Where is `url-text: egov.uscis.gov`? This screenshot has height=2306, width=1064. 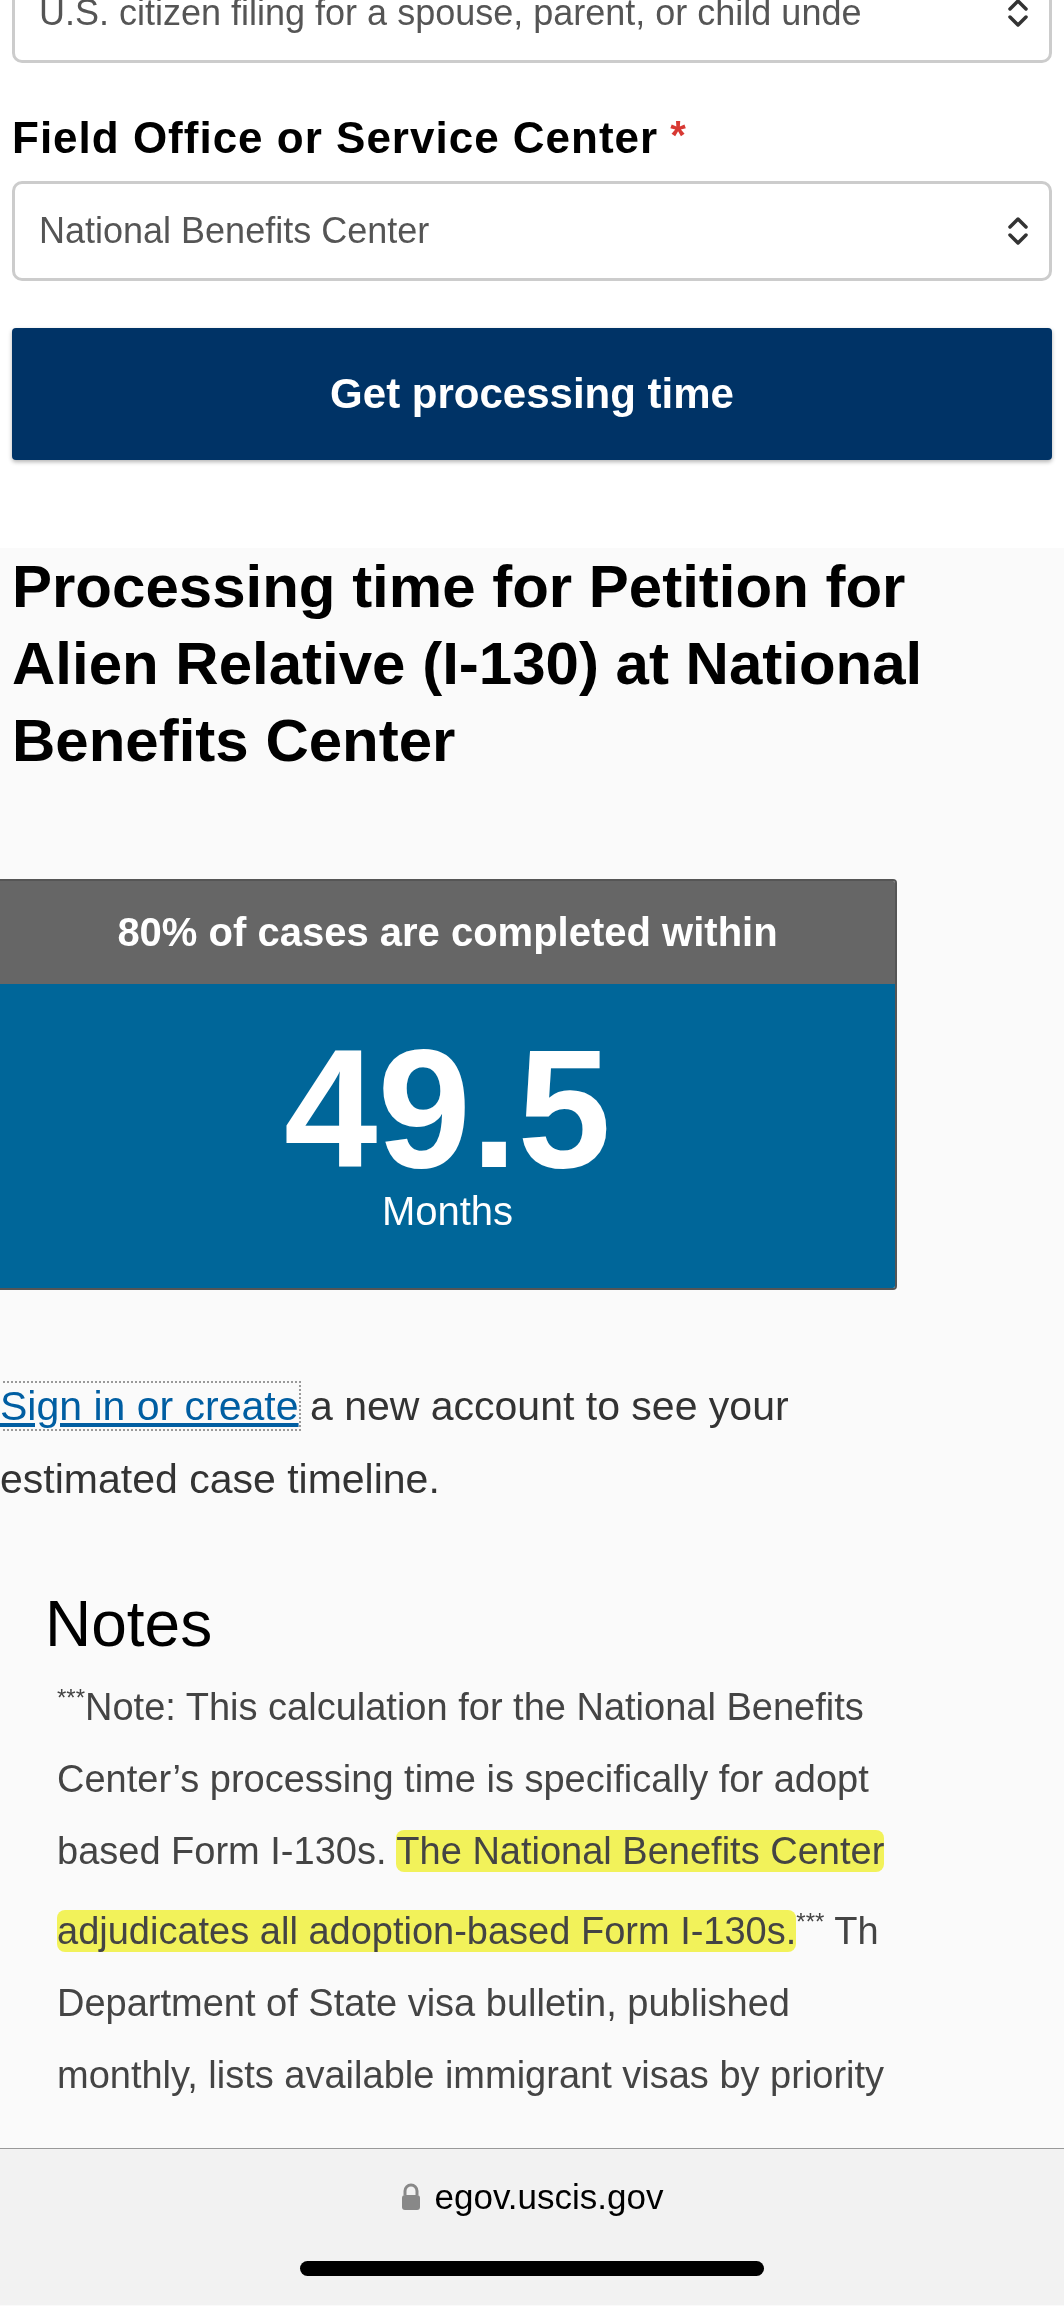
url-text: egov.uscis.gov is located at coordinates (549, 2197).